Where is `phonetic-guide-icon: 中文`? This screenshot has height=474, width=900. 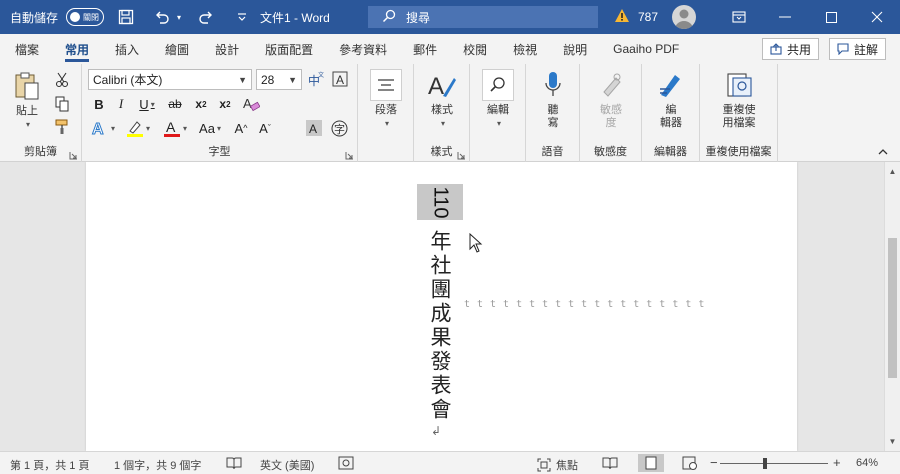 phonetic-guide-icon: 中文 is located at coordinates (316, 79).